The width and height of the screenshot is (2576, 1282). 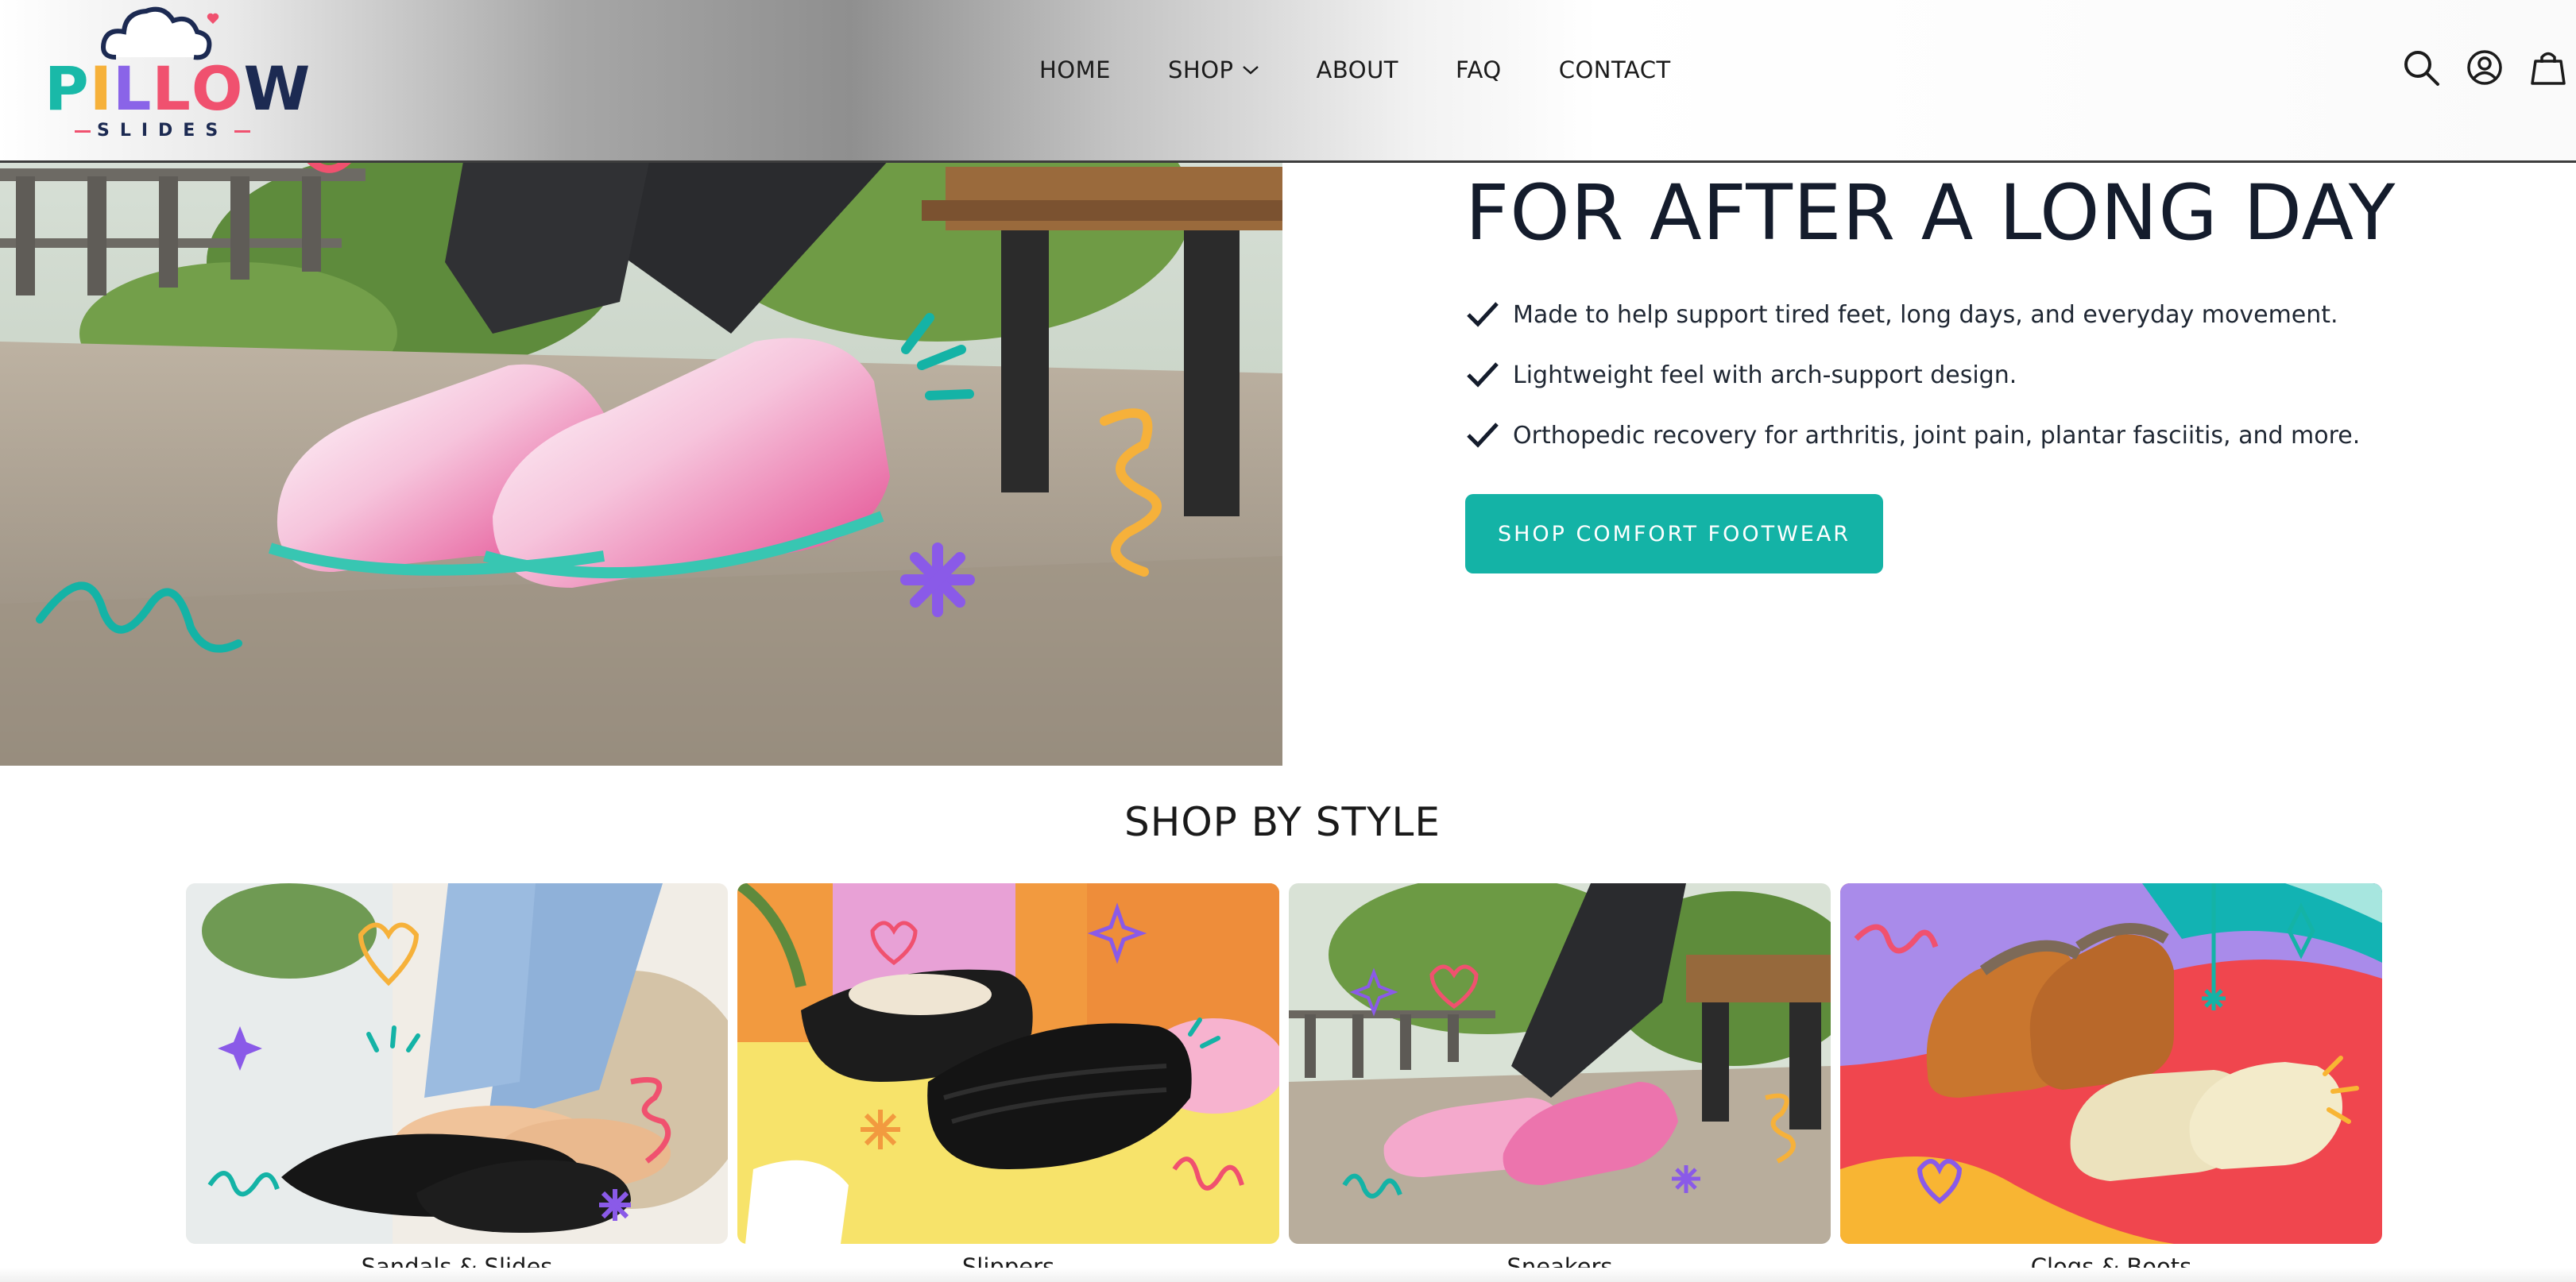 I want to click on brand-letter: O, so click(x=218, y=88).